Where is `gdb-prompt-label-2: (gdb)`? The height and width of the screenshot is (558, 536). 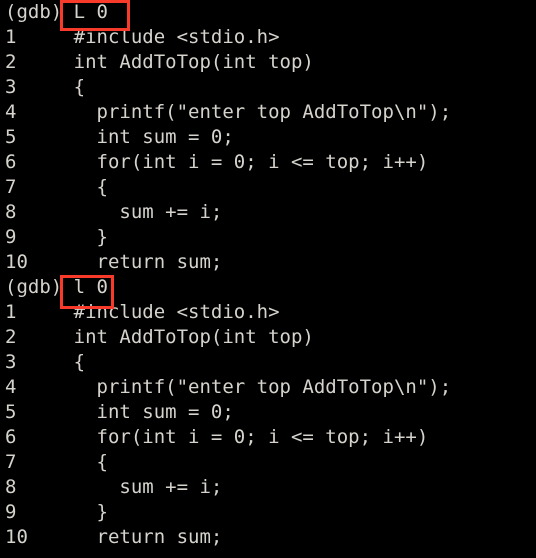
gdb-prompt-label-2: (gdb) is located at coordinates (34, 287).